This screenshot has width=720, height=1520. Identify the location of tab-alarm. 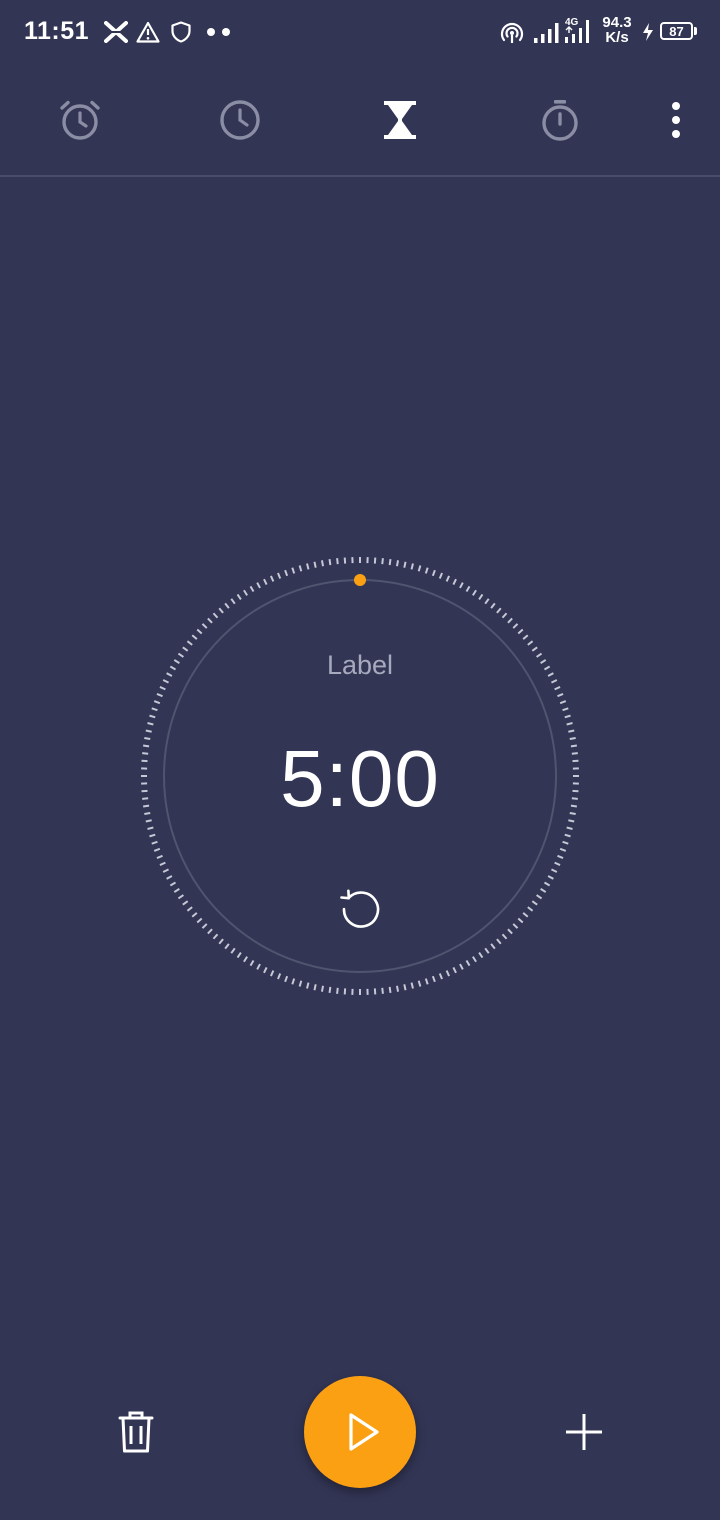
(80, 119).